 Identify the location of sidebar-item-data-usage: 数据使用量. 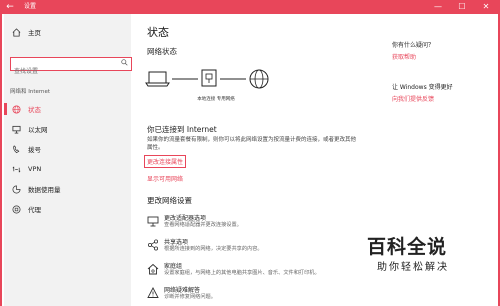
(67, 189).